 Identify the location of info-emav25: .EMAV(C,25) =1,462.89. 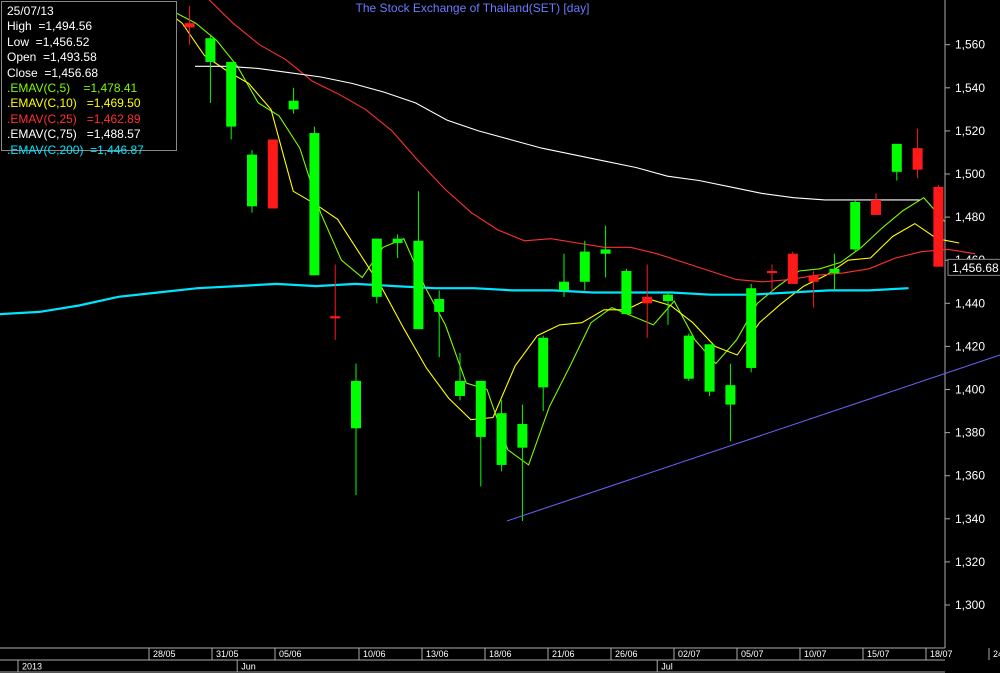
(74, 118).